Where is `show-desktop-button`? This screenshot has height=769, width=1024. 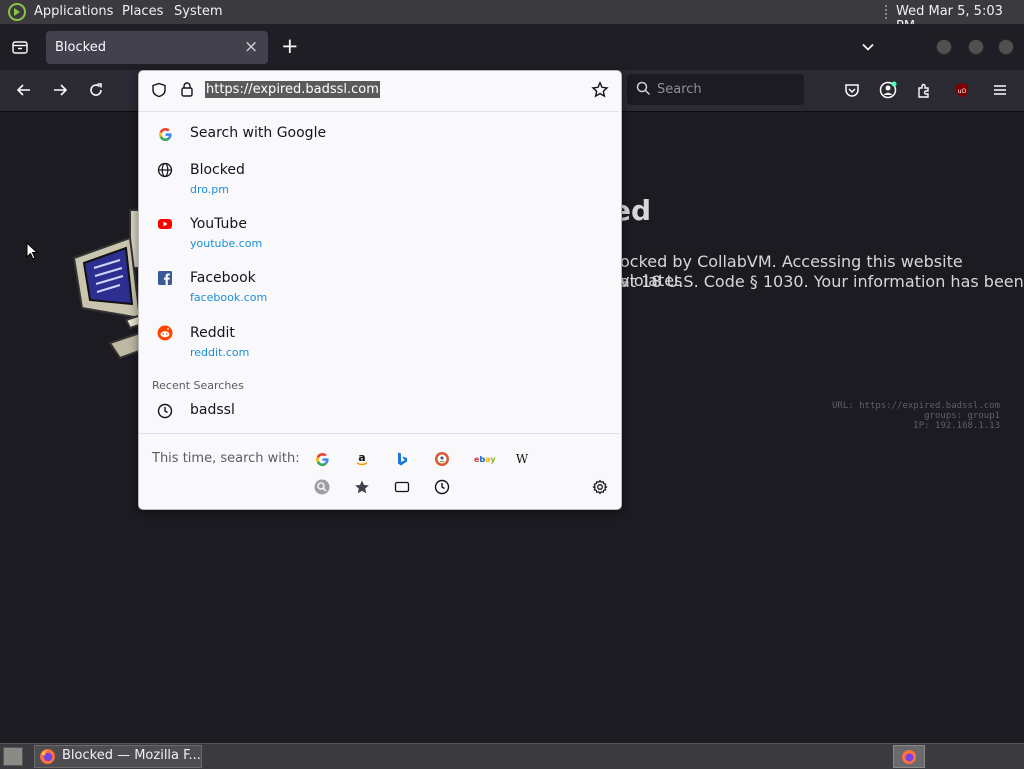 show-desktop-button is located at coordinates (13, 756).